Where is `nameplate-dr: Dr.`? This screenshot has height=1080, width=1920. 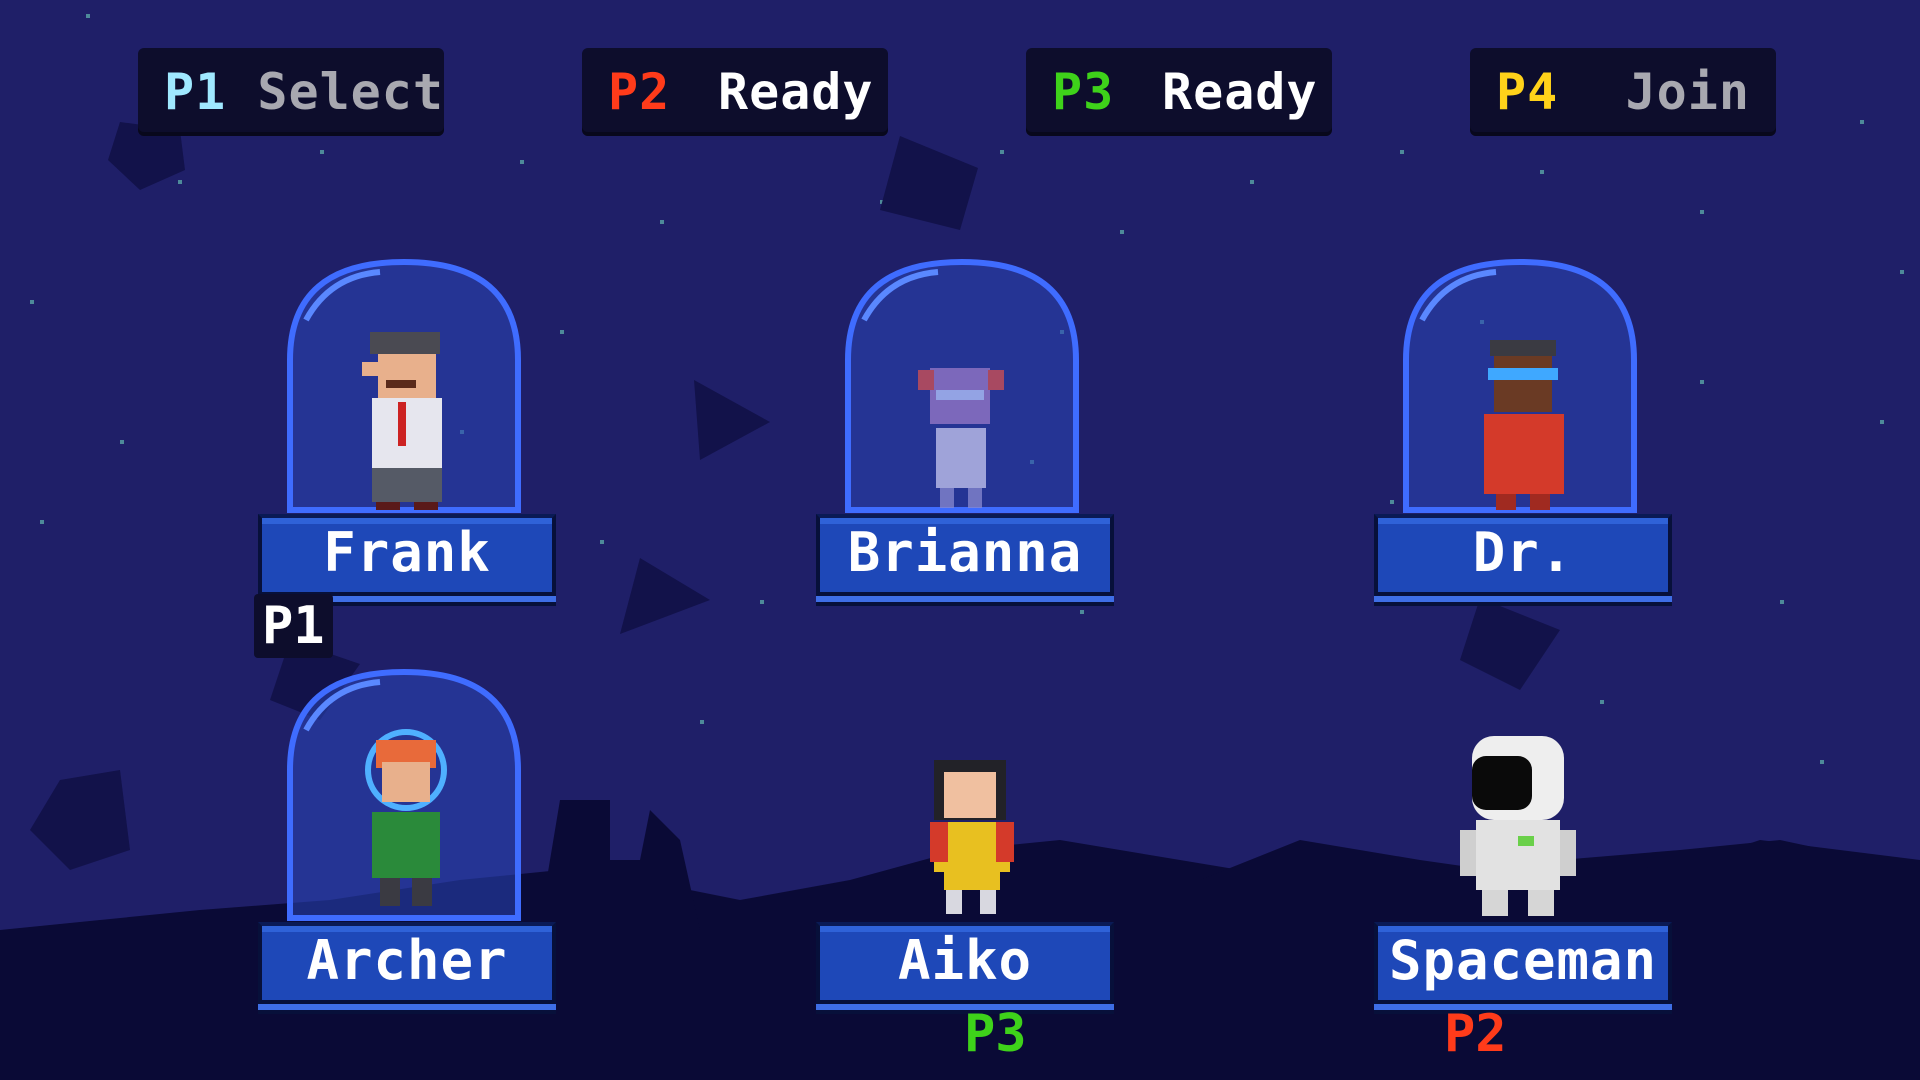
nameplate-dr: Dr. is located at coordinates (1523, 555).